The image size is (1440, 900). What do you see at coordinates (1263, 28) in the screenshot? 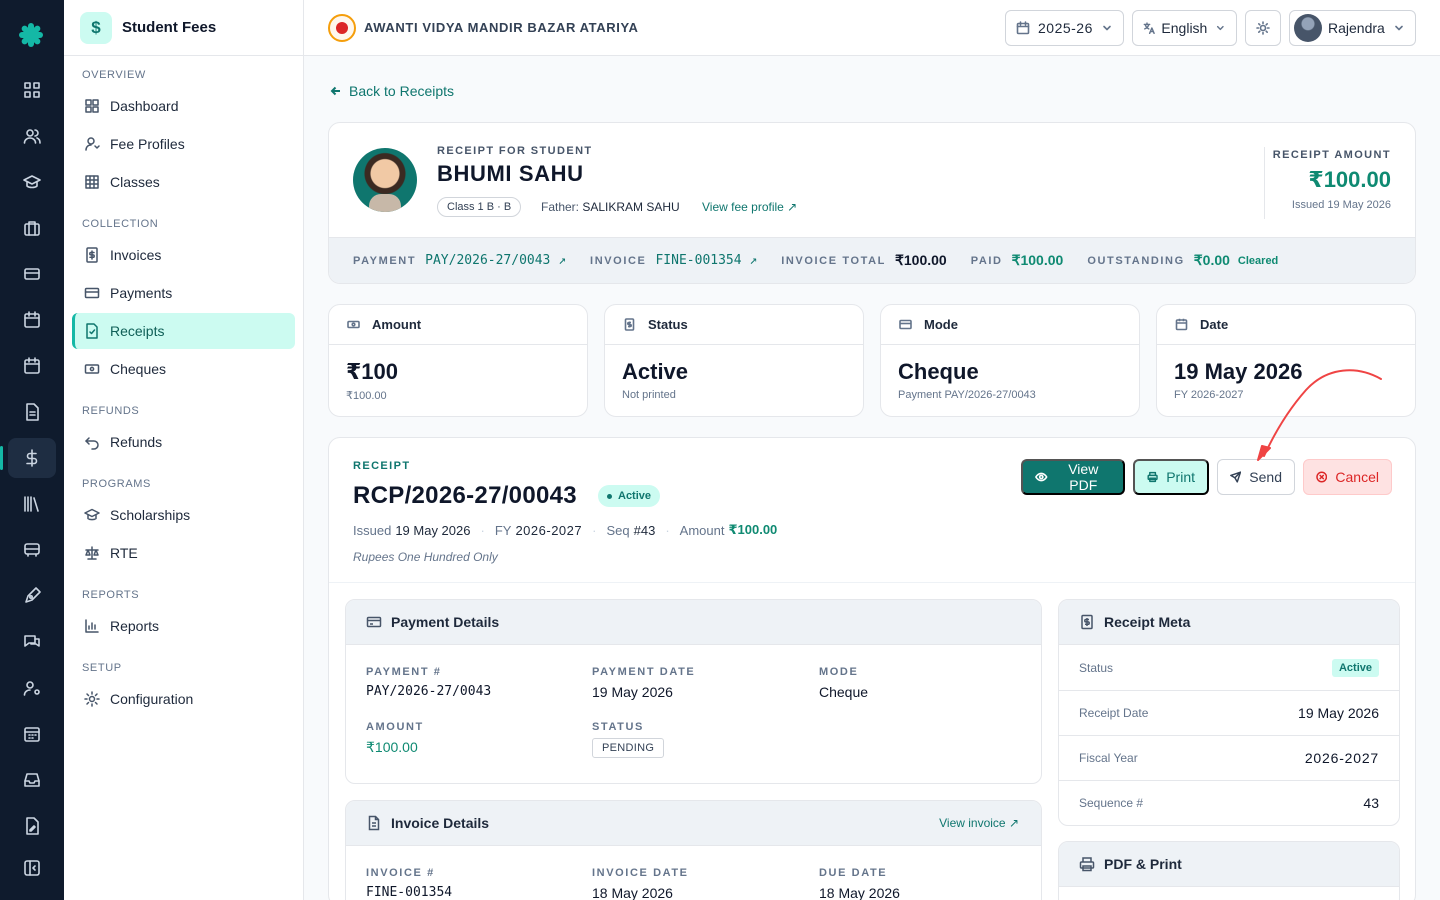
I see `theme-toggle` at bounding box center [1263, 28].